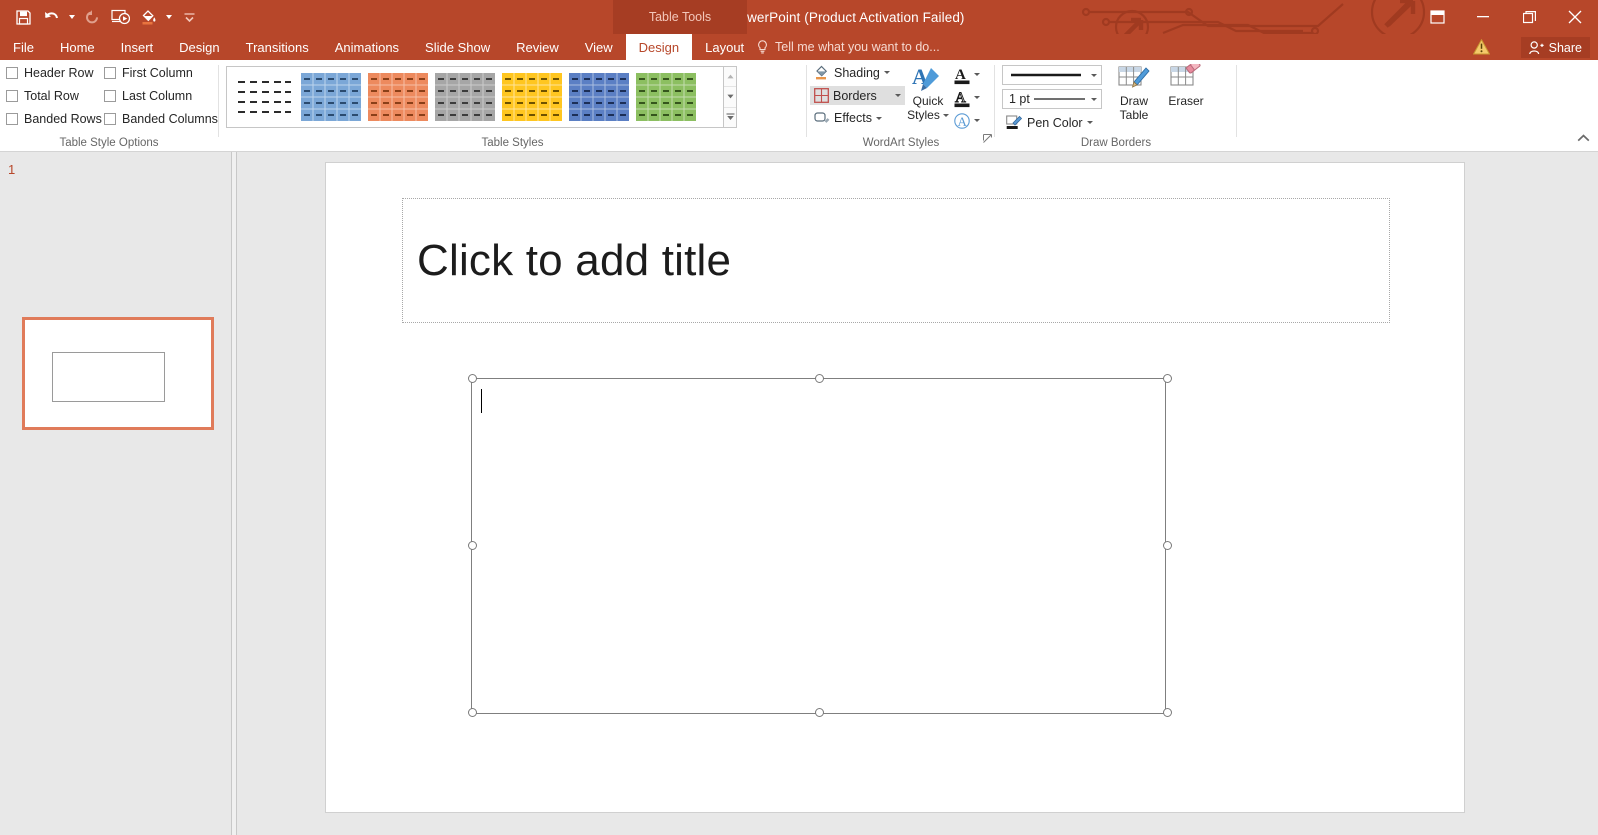 The height and width of the screenshot is (835, 1598). Describe the element at coordinates (1093, 99) in the screenshot. I see `pen-weight-caret-icon` at that location.